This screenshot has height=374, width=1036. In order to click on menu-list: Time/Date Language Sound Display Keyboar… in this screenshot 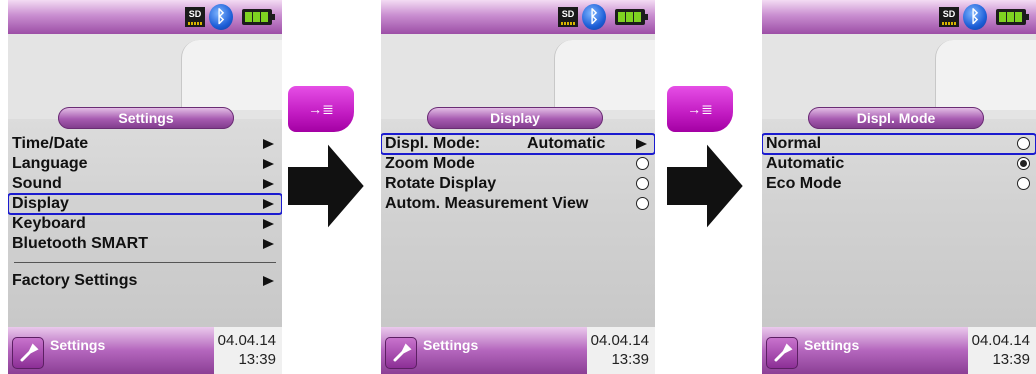, I will do `click(145, 212)`.